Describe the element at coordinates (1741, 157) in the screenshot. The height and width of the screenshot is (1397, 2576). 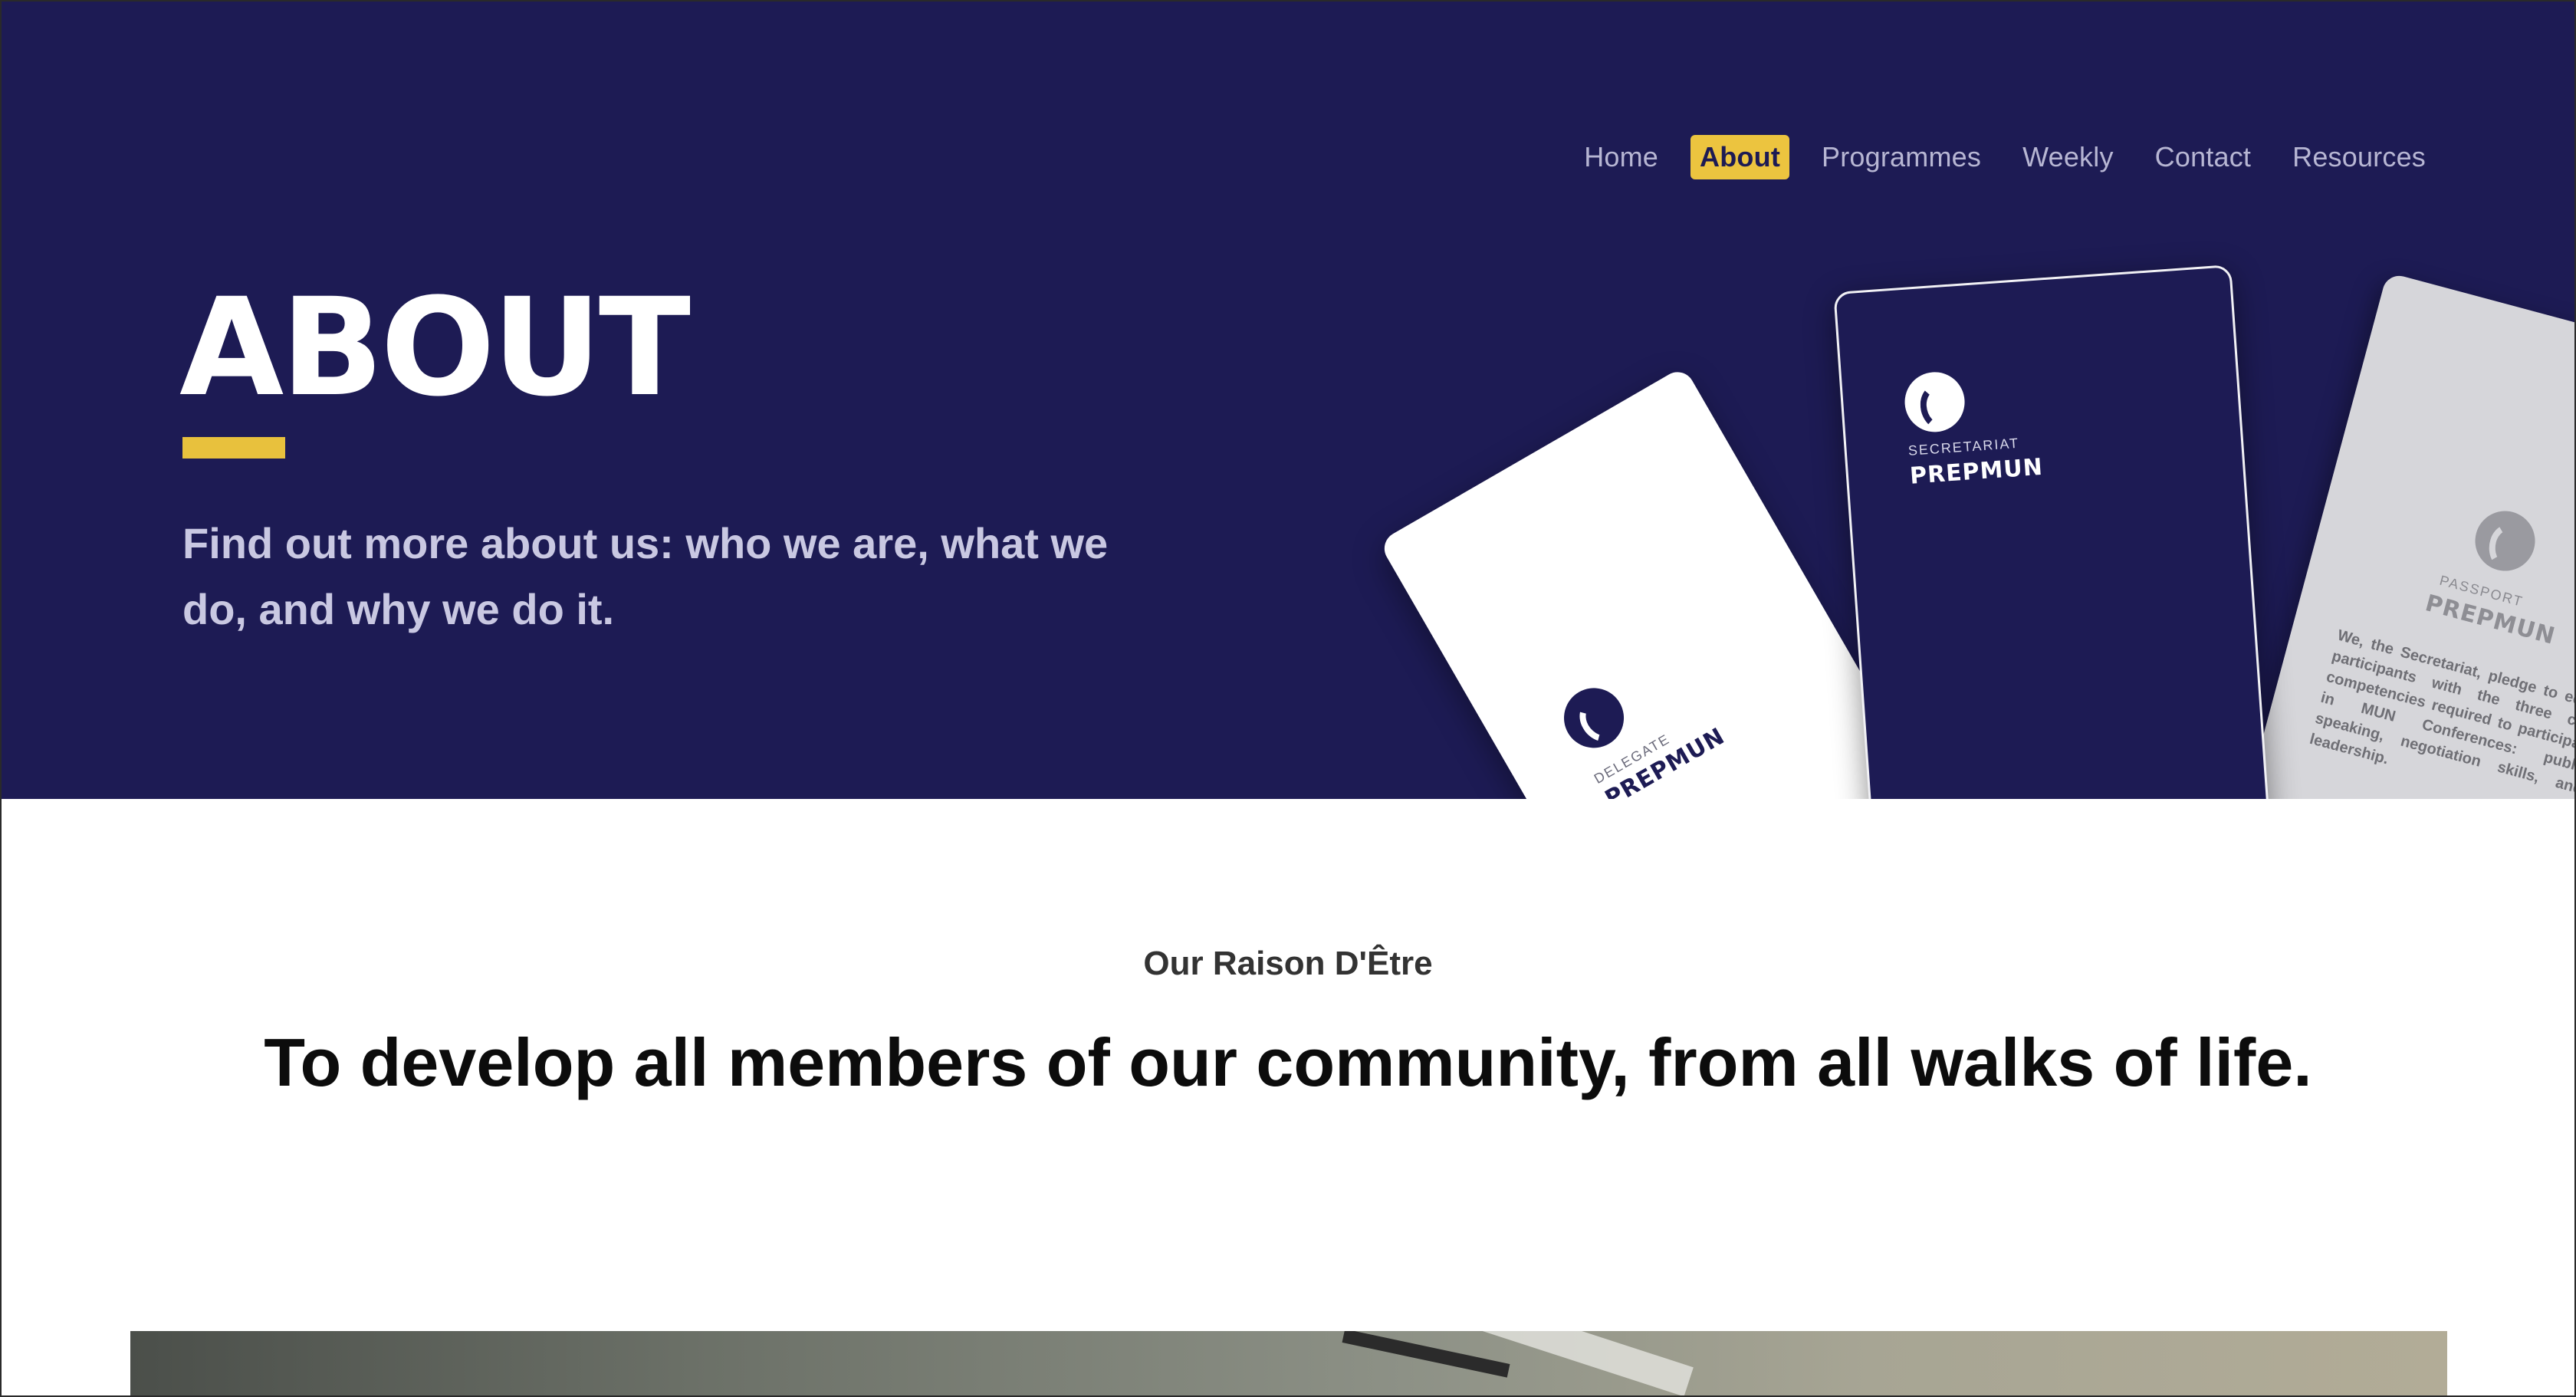
I see `nav-about: About` at that location.